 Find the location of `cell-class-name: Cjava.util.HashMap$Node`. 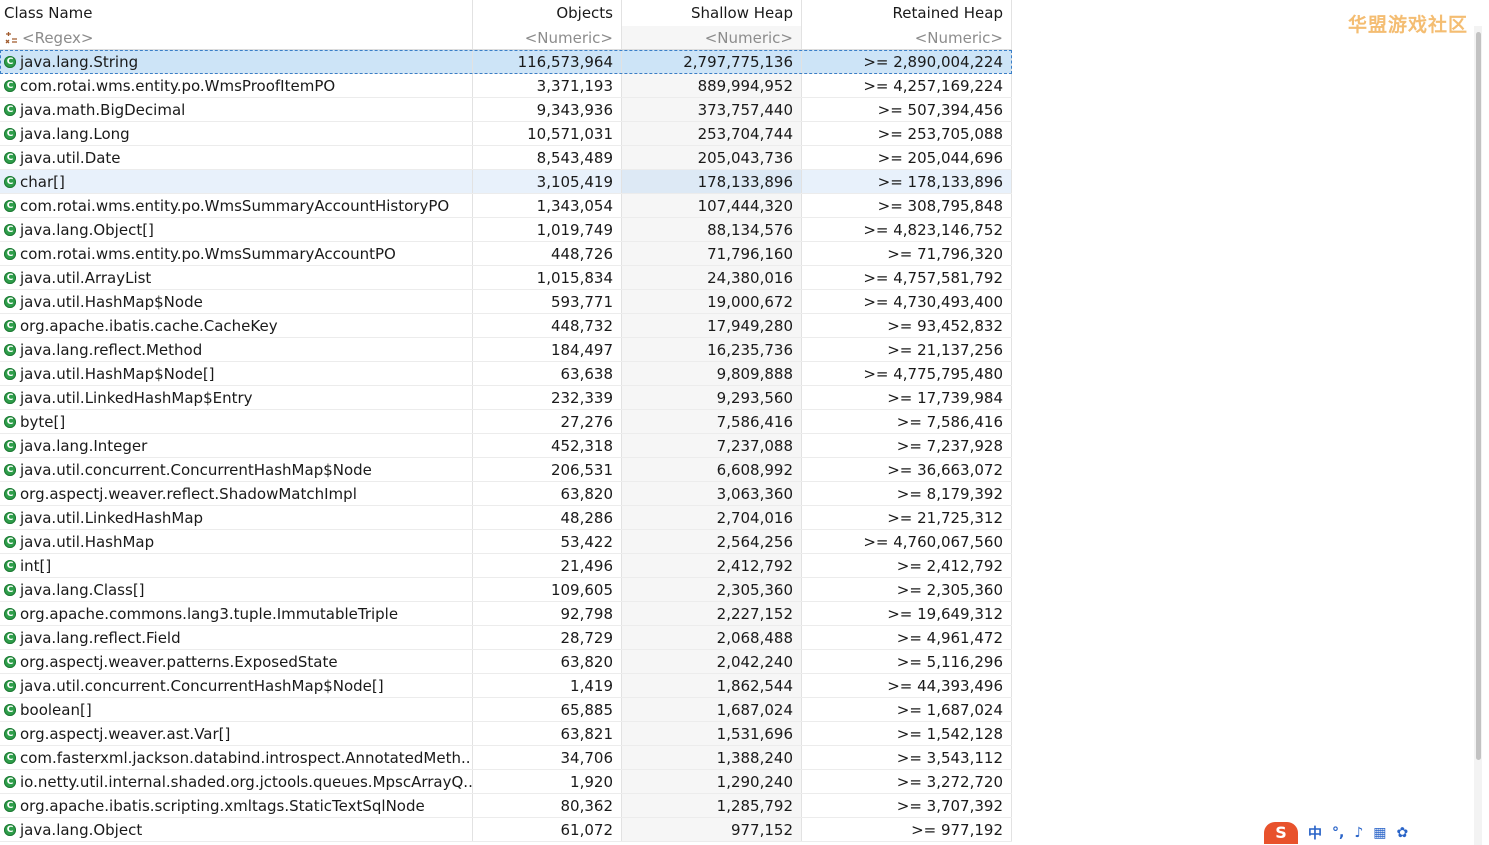

cell-class-name: Cjava.util.HashMap$Node is located at coordinates (236, 301).